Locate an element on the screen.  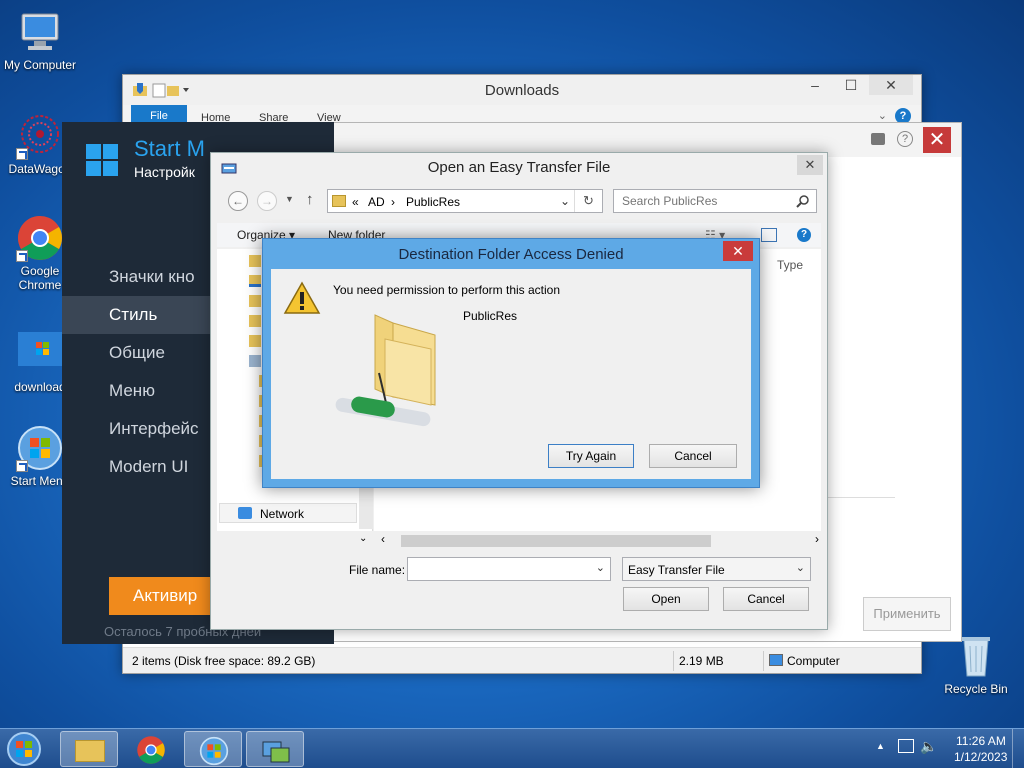
breadcrumb-ad: AD is located at coordinates (376, 202).